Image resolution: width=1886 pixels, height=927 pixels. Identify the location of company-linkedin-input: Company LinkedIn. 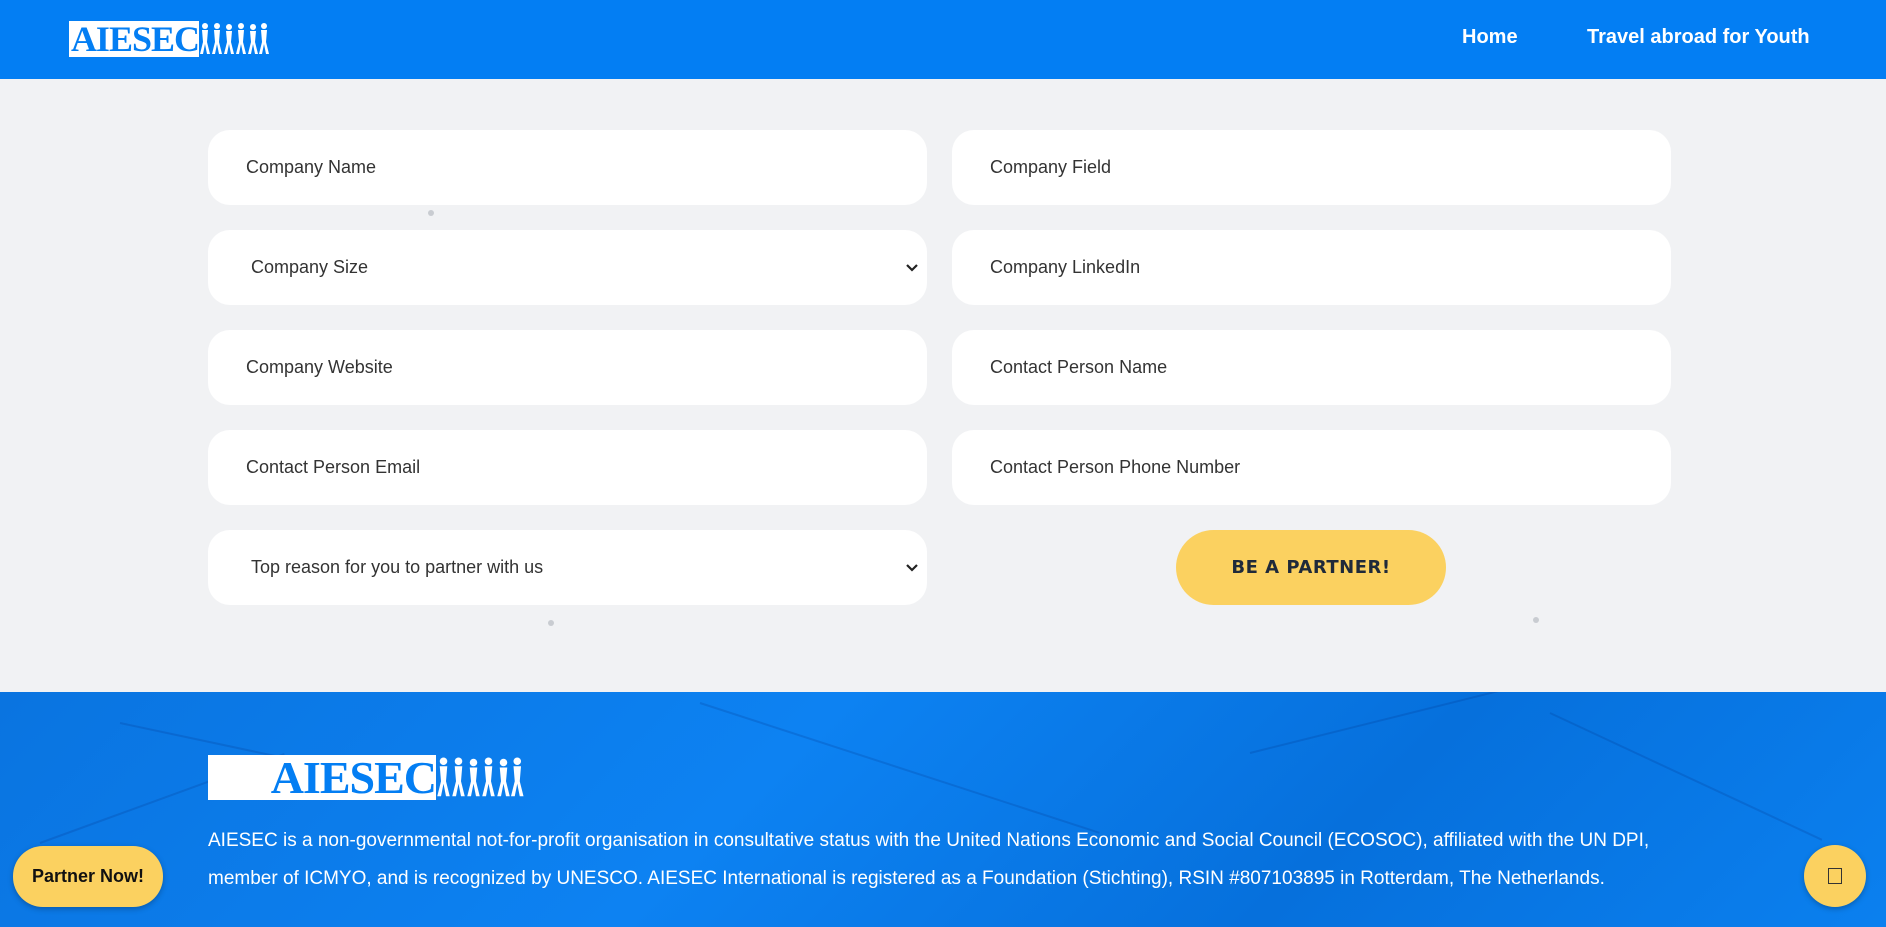
(1311, 267).